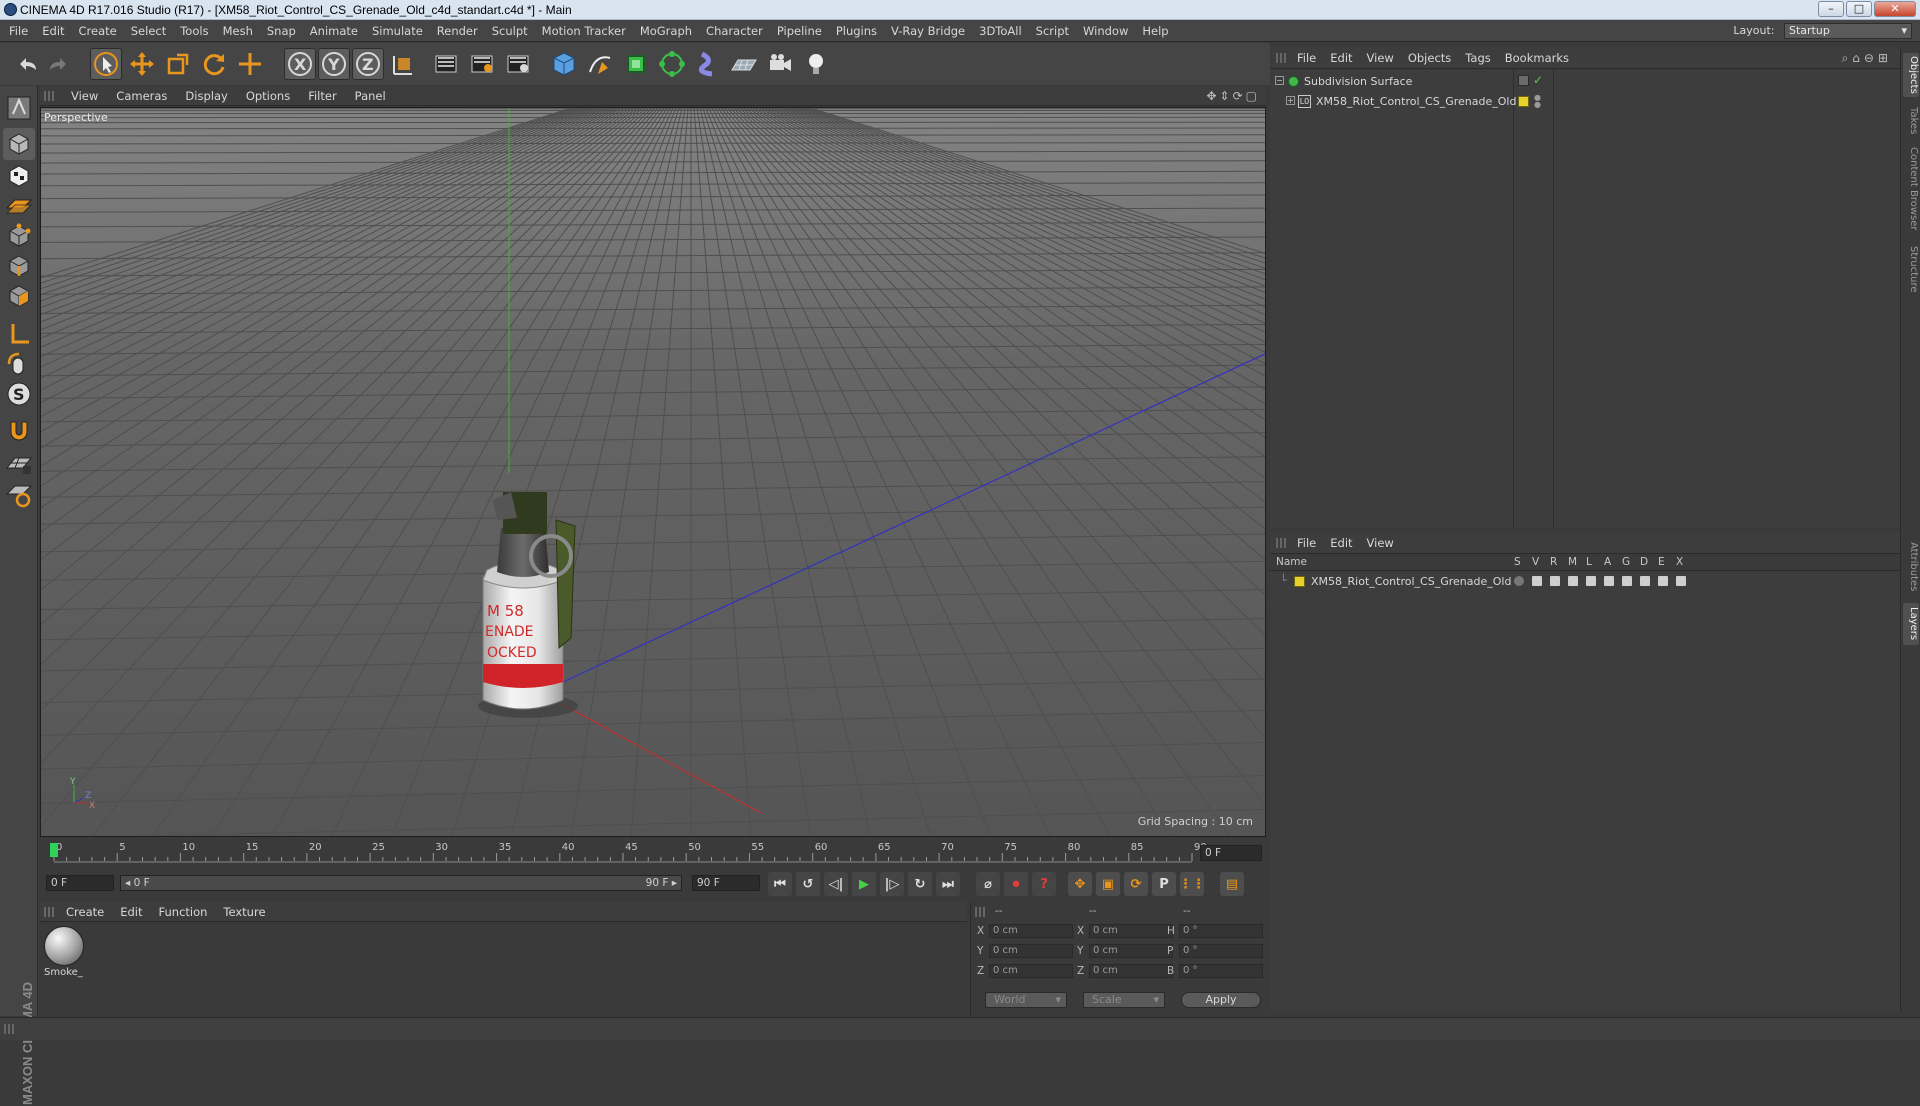  What do you see at coordinates (80, 883) in the screenshot?
I see `start-frame-field: 0 F` at bounding box center [80, 883].